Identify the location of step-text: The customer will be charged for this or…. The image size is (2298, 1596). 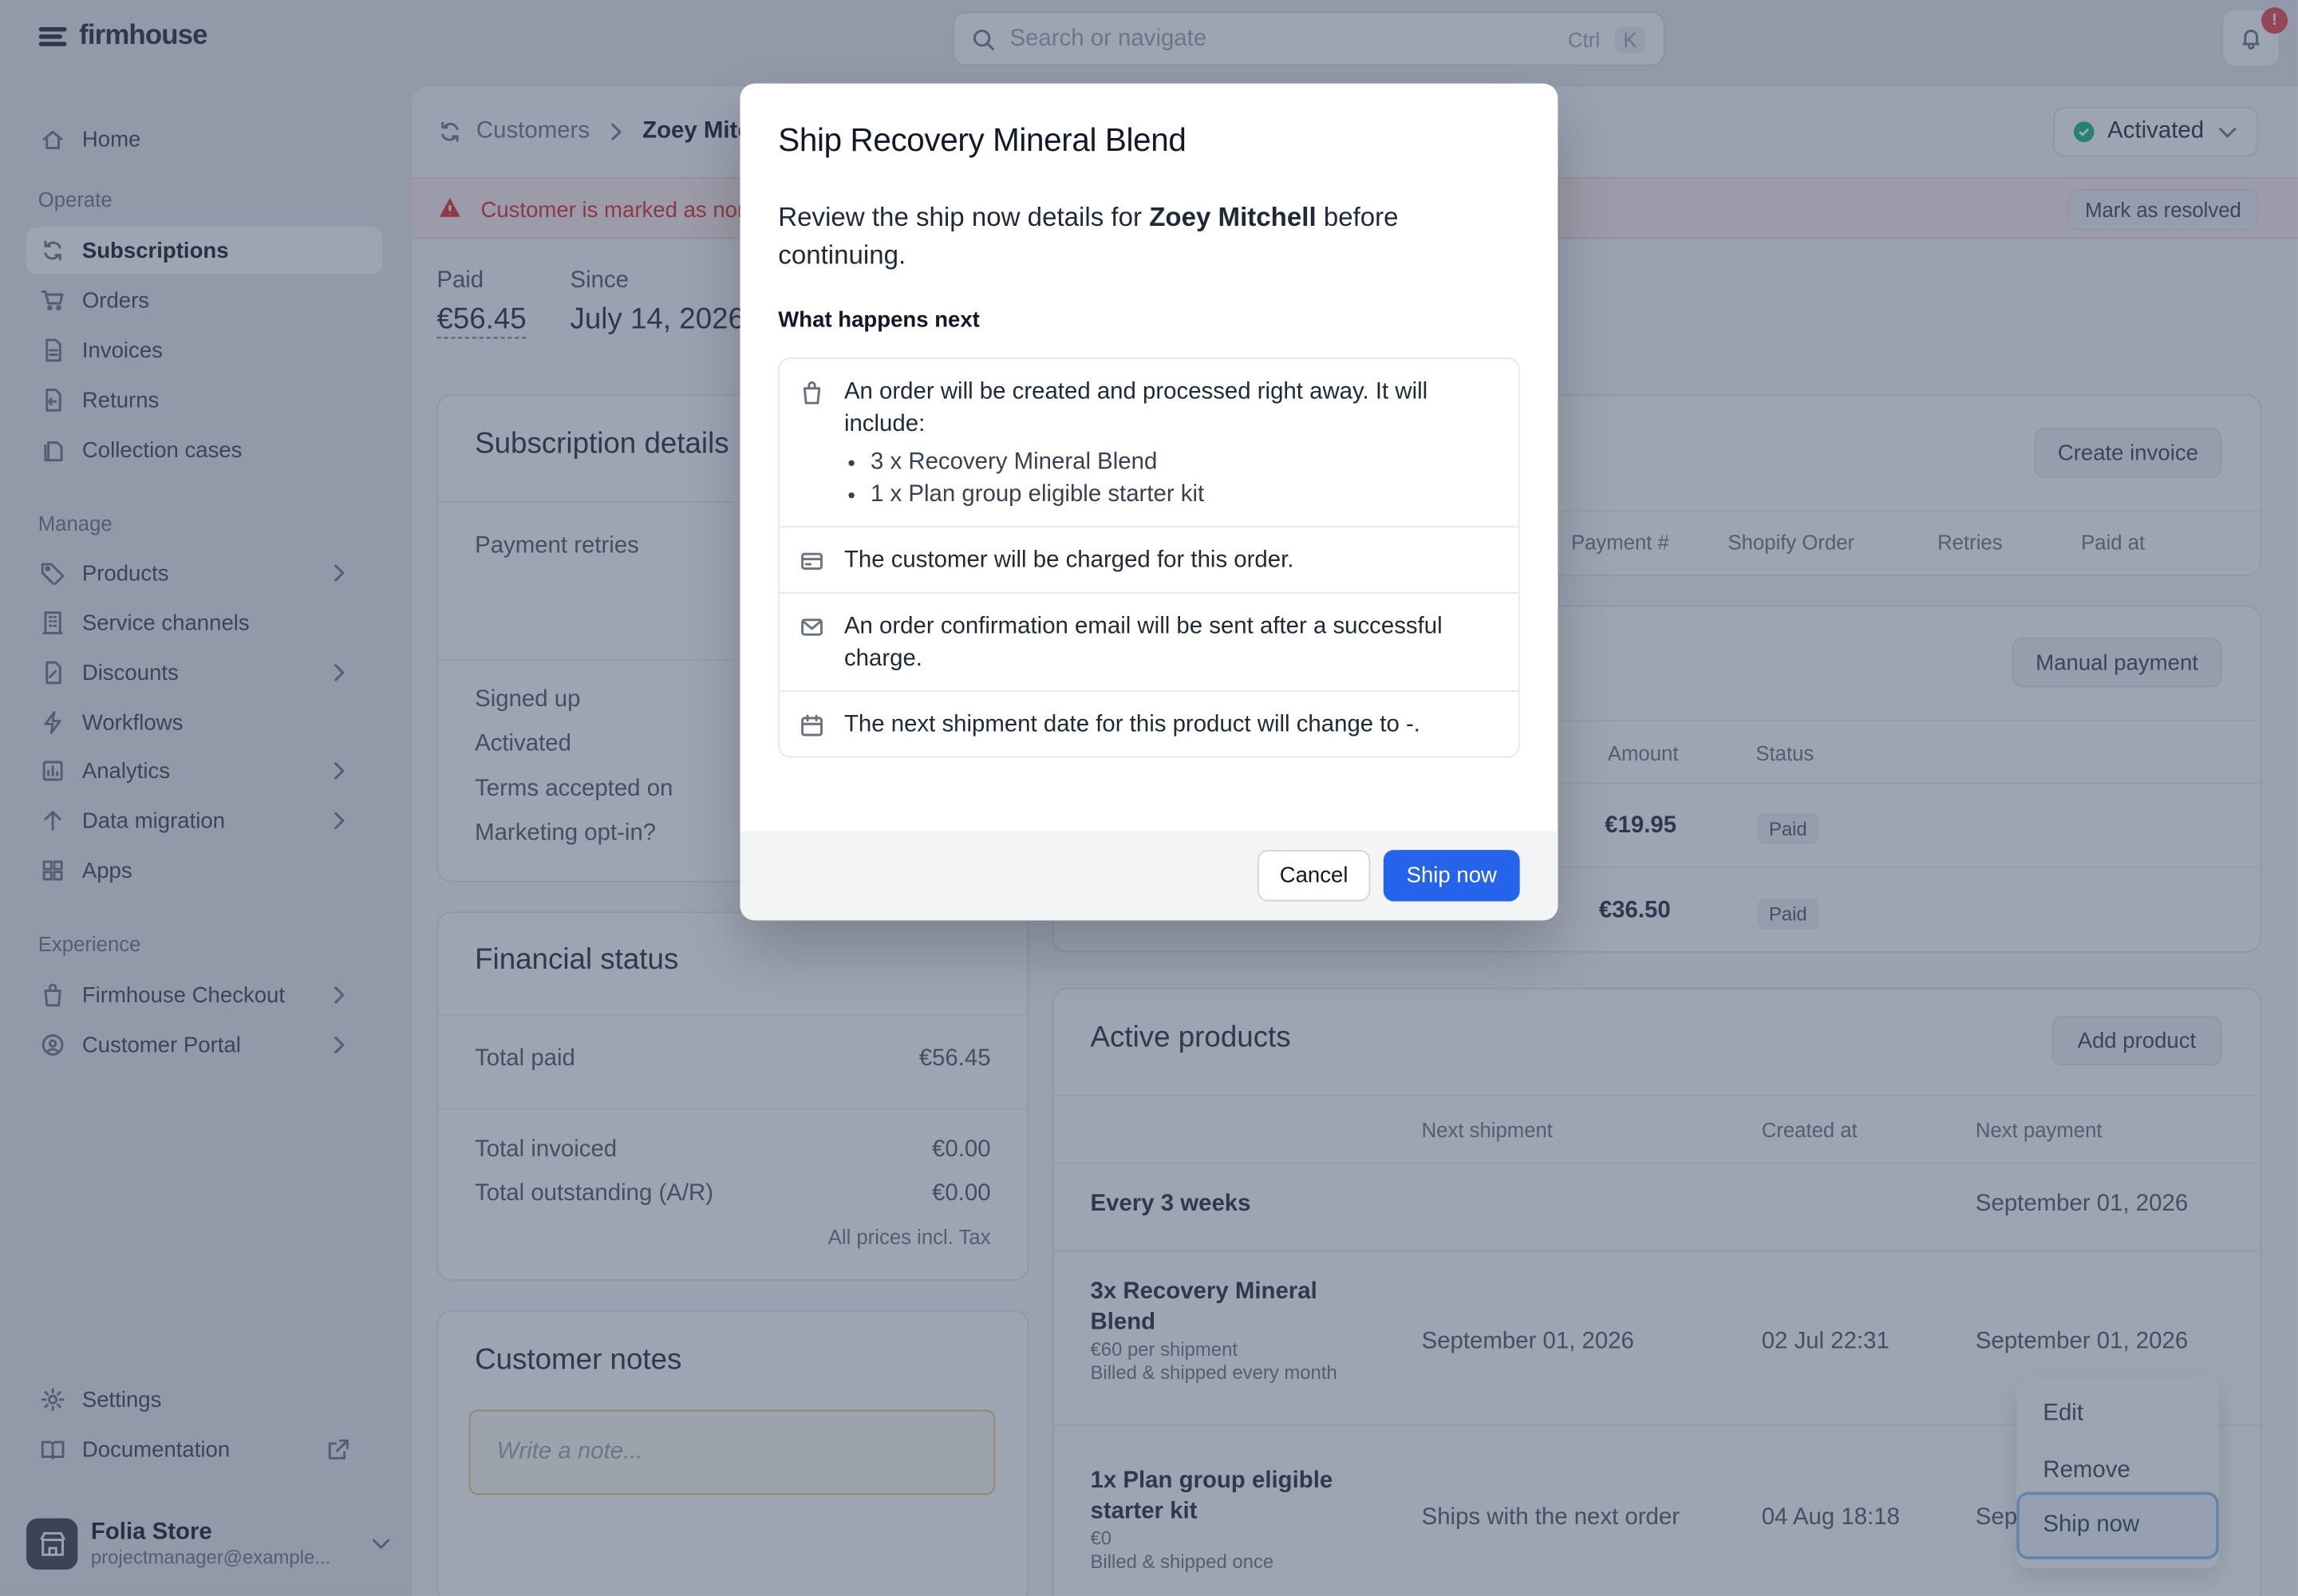
(1068, 560).